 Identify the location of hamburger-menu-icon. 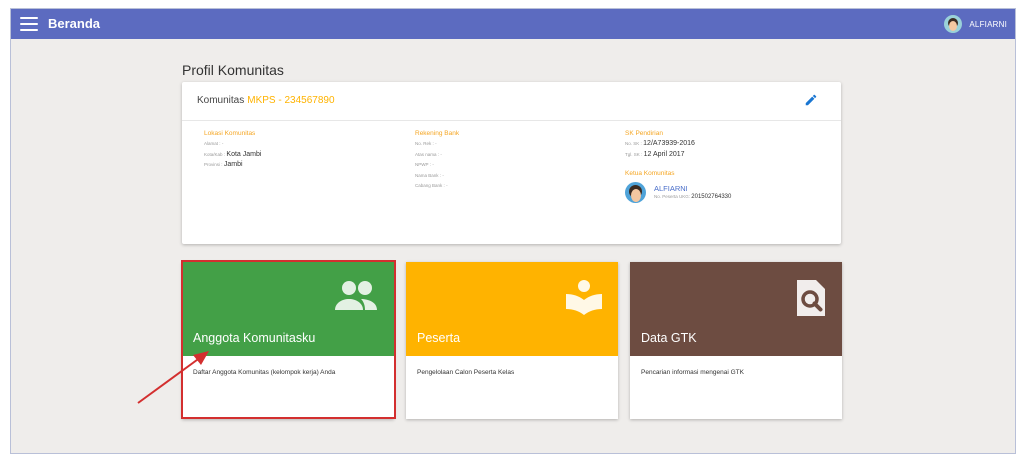
(29, 24).